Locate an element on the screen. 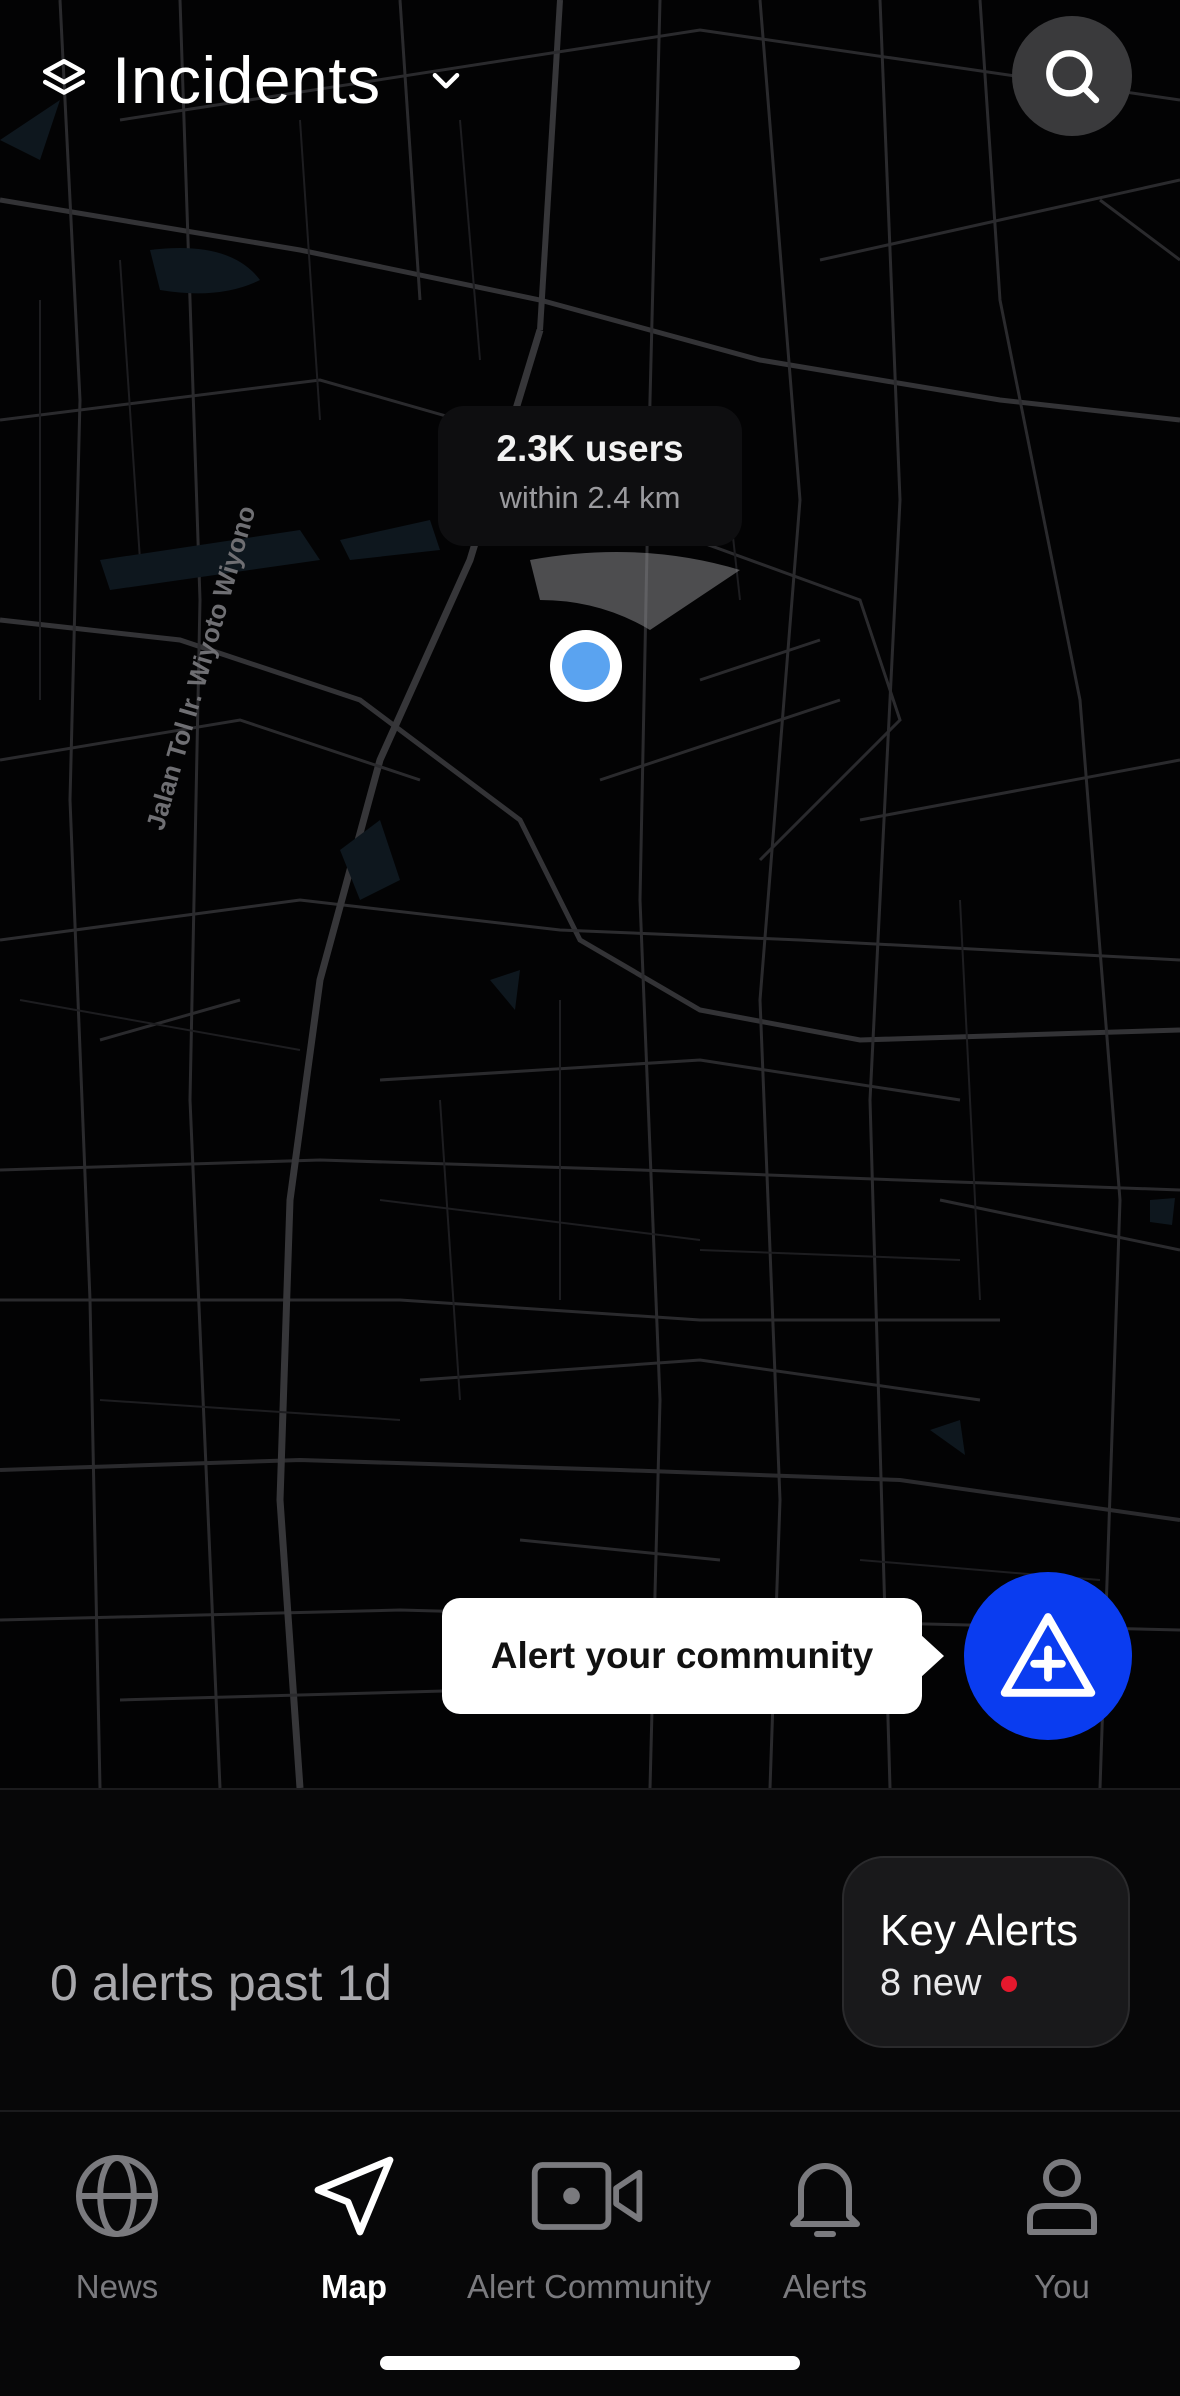  video-camera-icon is located at coordinates (589, 2196).